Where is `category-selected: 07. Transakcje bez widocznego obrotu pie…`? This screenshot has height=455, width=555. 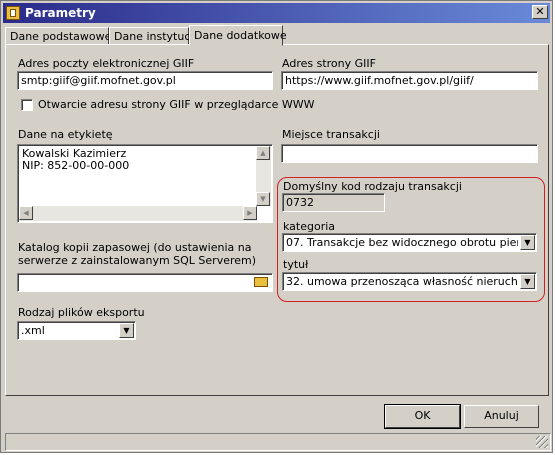 category-selected: 07. Transakcje bez widocznego obrotu pie… is located at coordinates (402, 242).